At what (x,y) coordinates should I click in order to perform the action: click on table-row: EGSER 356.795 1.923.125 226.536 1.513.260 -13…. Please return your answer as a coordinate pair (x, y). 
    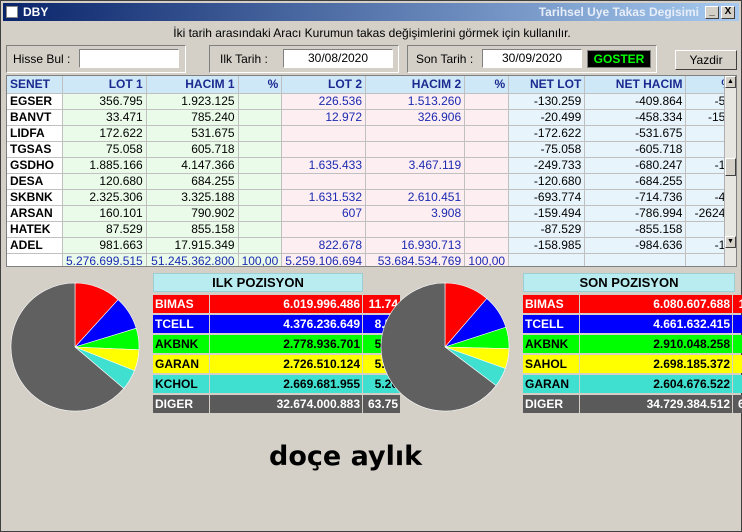
    Looking at the image, I should click on (371, 101).